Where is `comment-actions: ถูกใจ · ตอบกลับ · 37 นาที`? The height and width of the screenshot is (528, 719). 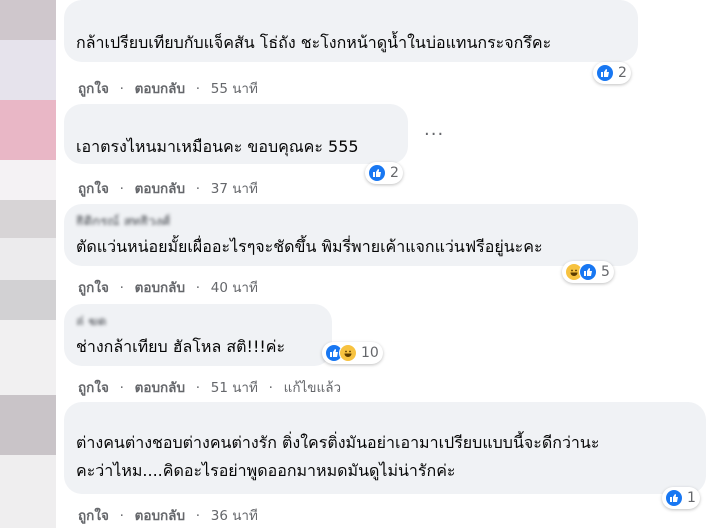 comment-actions: ถูกใจ · ตอบกลับ · 37 นาที is located at coordinates (168, 188).